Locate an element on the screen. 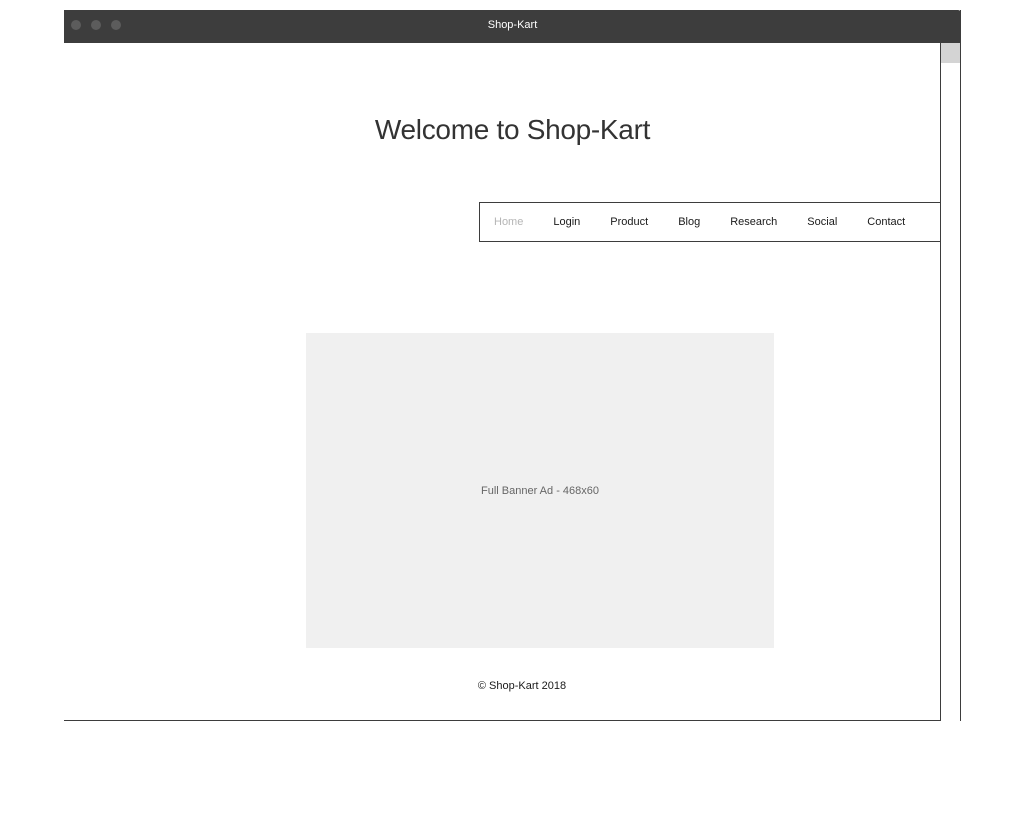 Image resolution: width=1010 pixels, height=831 pixels. nav-item-home: Home is located at coordinates (508, 222).